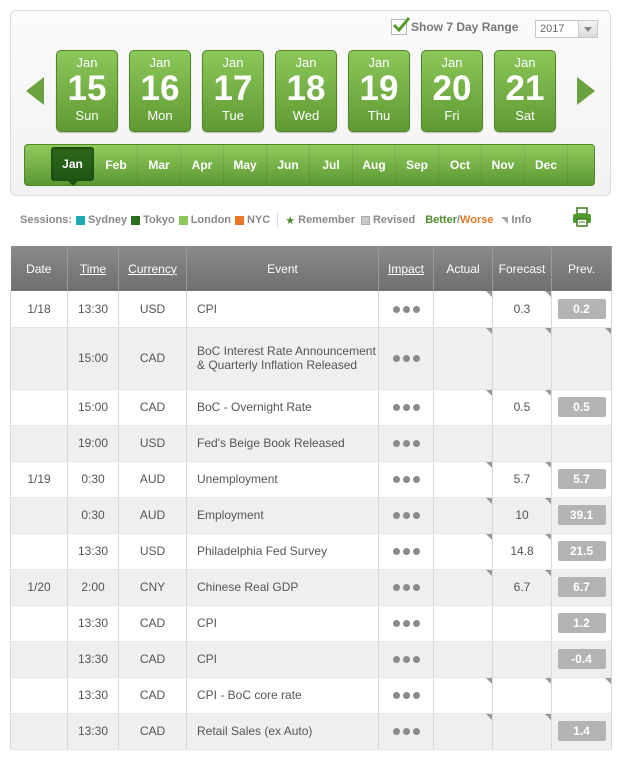 This screenshot has width=623, height=765. I want to click on year-select: 2017, so click(566, 29).